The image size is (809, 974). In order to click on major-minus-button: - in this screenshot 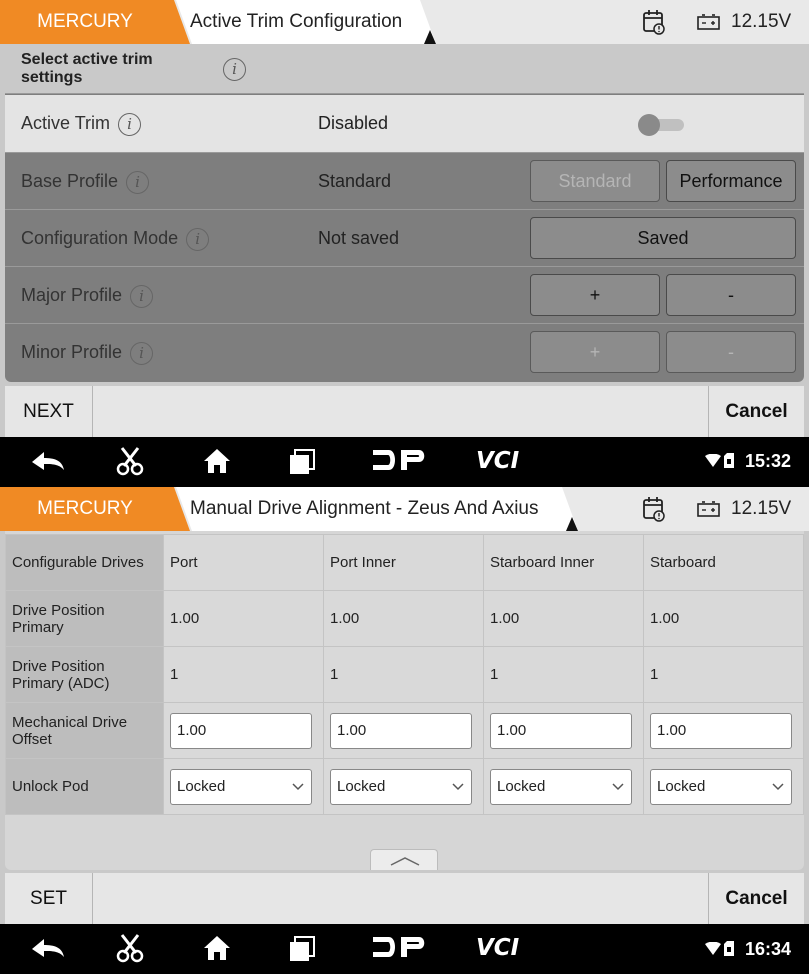, I will do `click(731, 295)`.